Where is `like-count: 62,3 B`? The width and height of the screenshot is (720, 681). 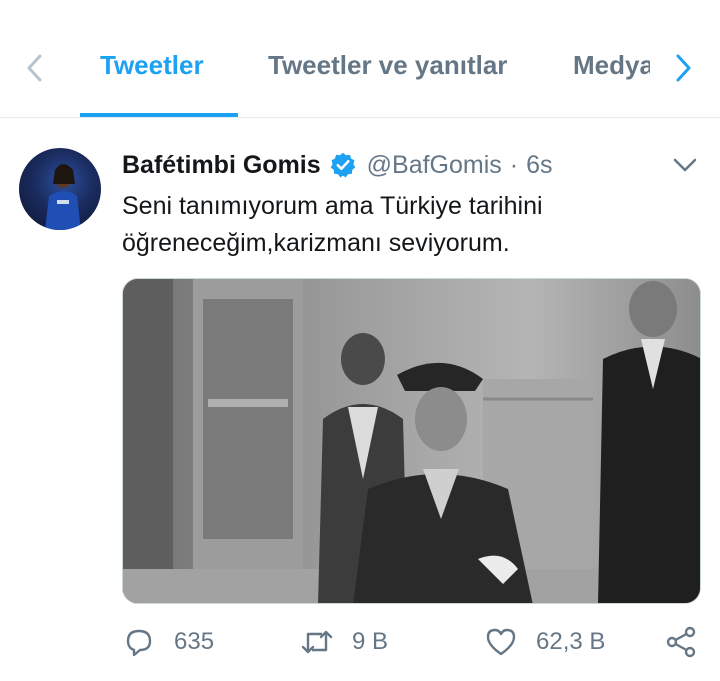
like-count: 62,3 B is located at coordinates (571, 641).